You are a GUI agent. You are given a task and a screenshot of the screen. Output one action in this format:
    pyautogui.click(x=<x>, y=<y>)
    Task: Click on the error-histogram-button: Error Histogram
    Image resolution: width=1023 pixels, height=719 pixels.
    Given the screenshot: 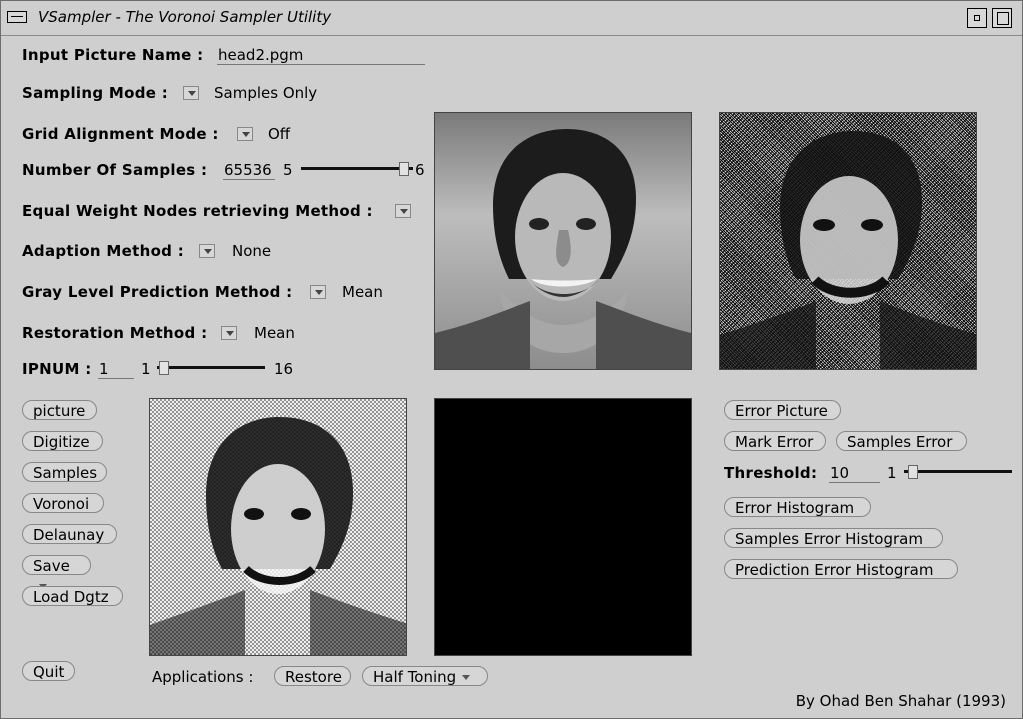 What is the action you would take?
    pyautogui.click(x=797, y=507)
    